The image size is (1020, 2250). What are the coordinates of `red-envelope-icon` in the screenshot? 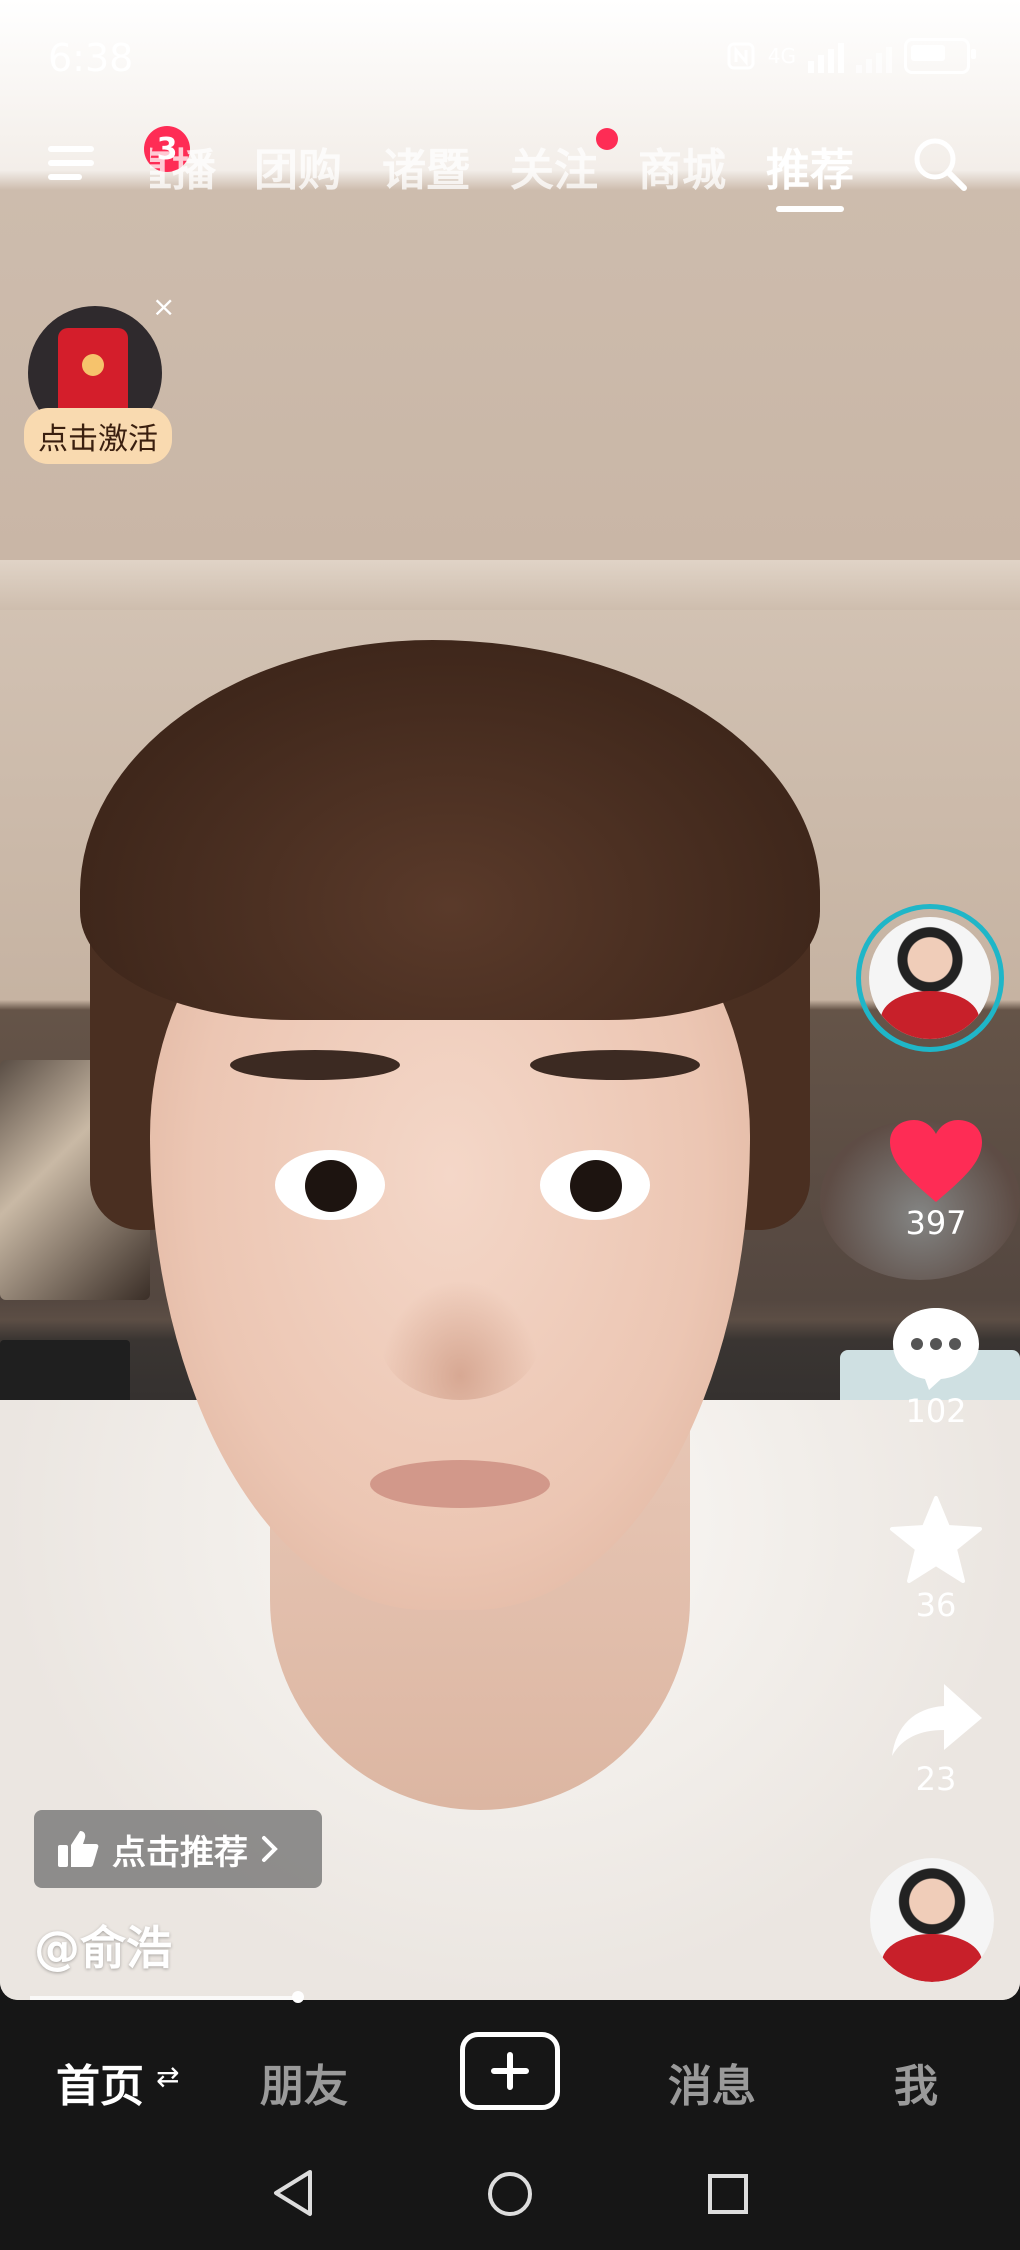 It's located at (93, 374).